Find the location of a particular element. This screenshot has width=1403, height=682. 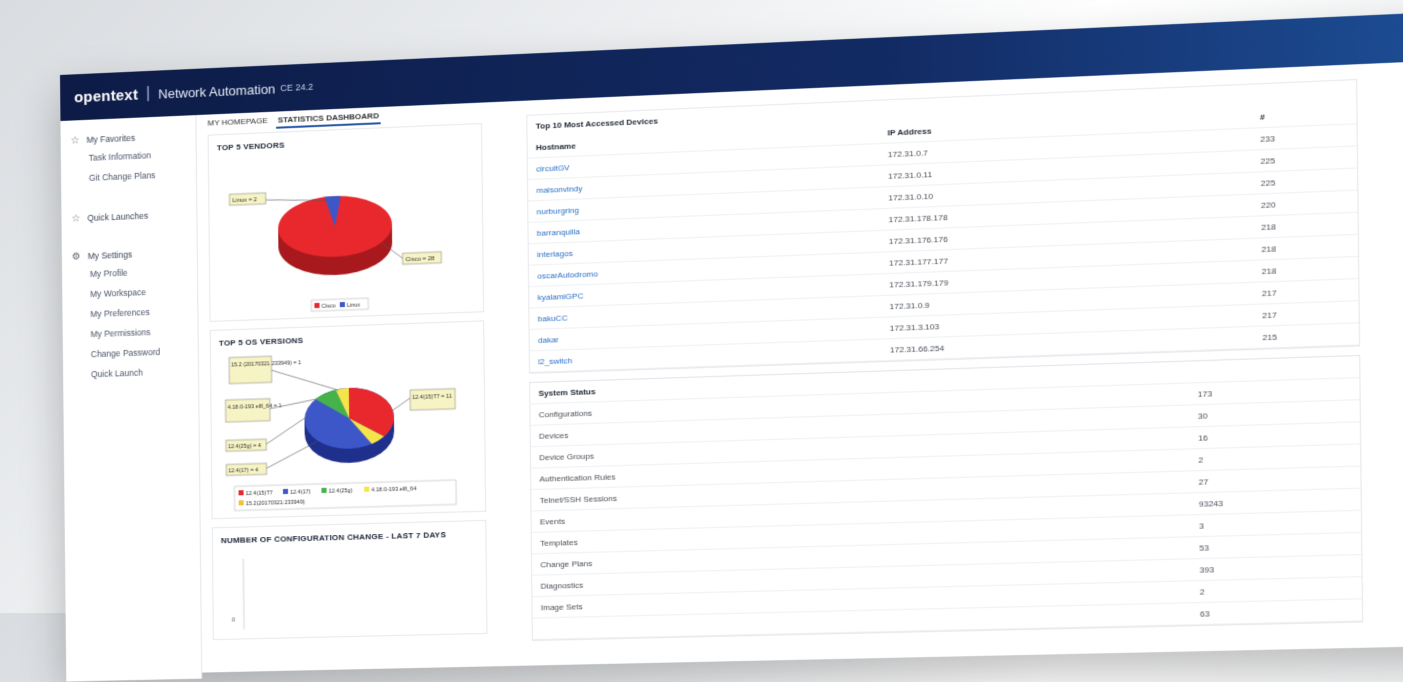

callout-12-4-15-t7: 12.4(15)T7 = 11 is located at coordinates (432, 397).